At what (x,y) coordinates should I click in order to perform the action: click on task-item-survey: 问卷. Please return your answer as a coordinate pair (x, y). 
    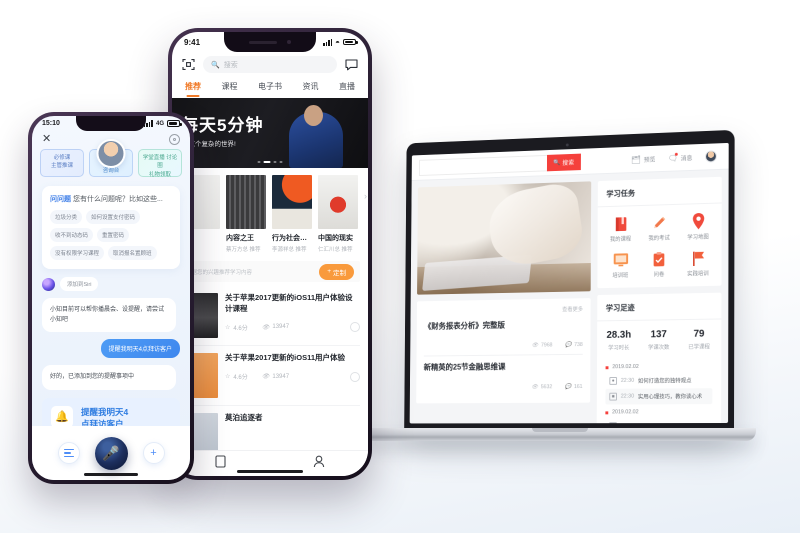
    Looking at the image, I should click on (659, 264).